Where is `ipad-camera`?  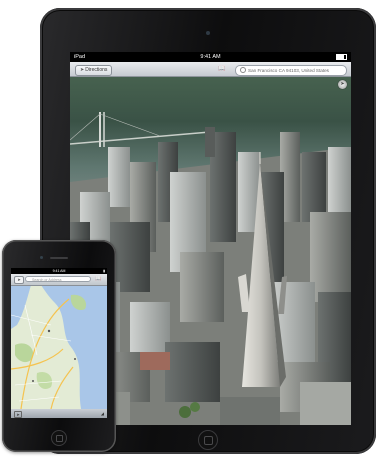
ipad-camera is located at coordinates (208, 33).